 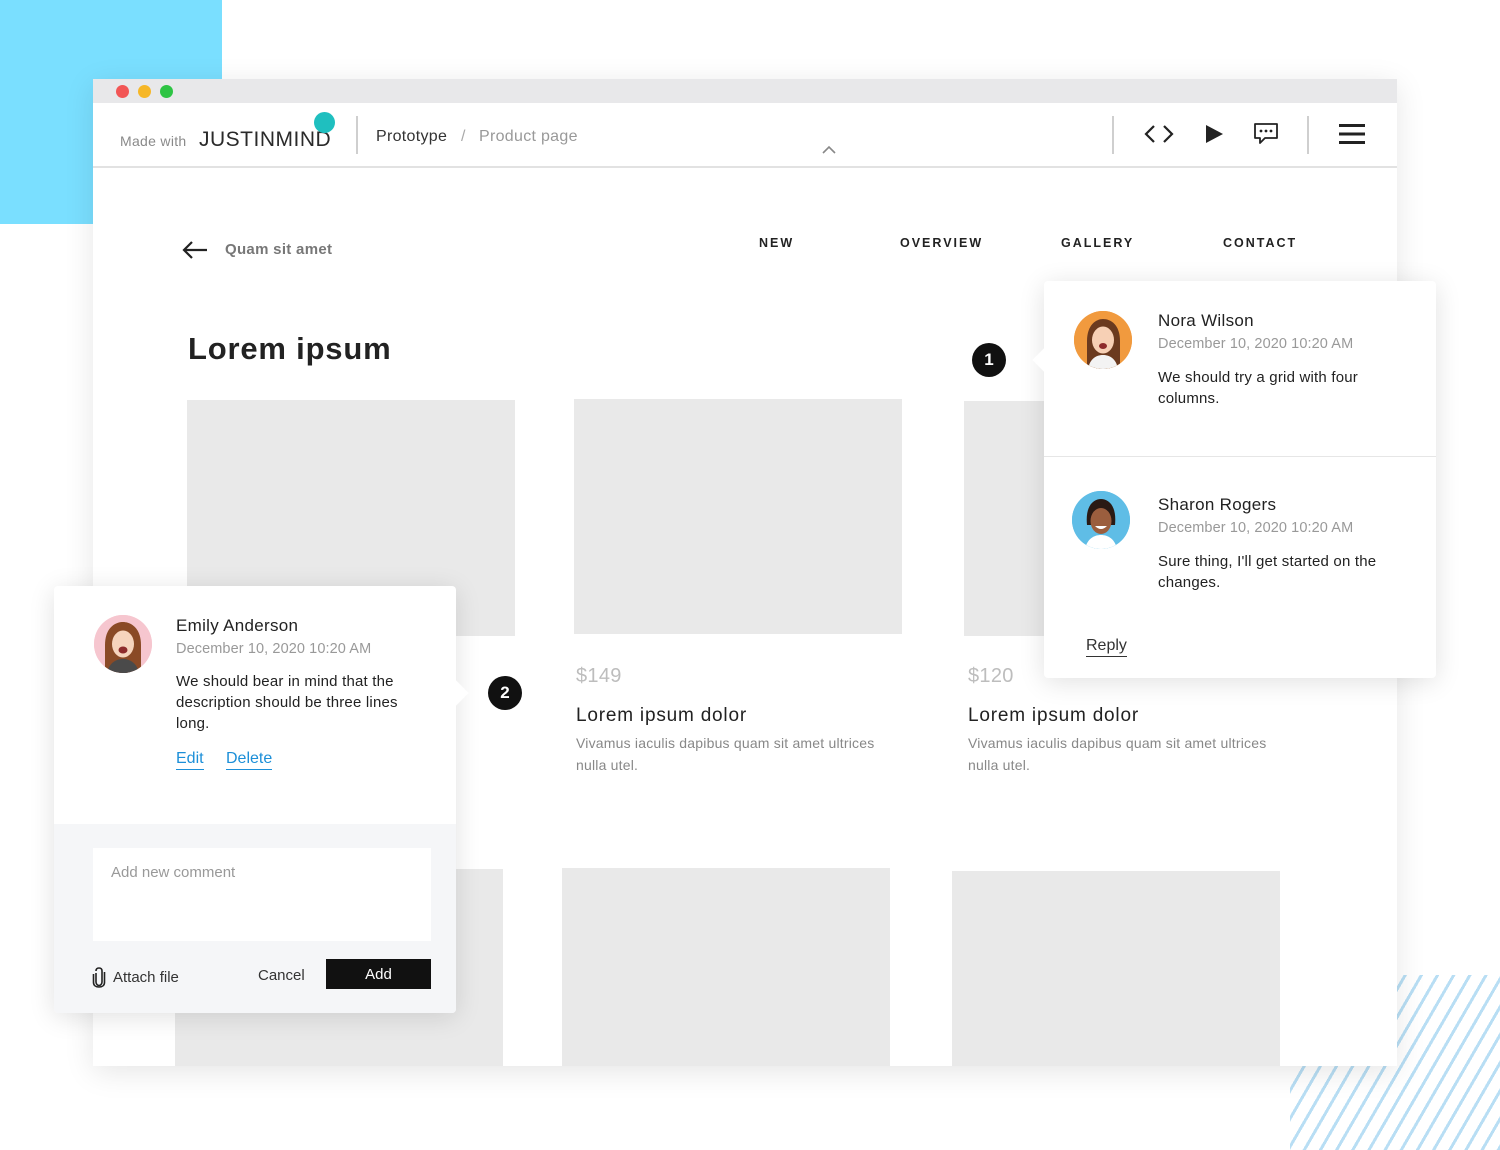 What do you see at coordinates (776, 243) in the screenshot?
I see `nav-item-new: NEW` at bounding box center [776, 243].